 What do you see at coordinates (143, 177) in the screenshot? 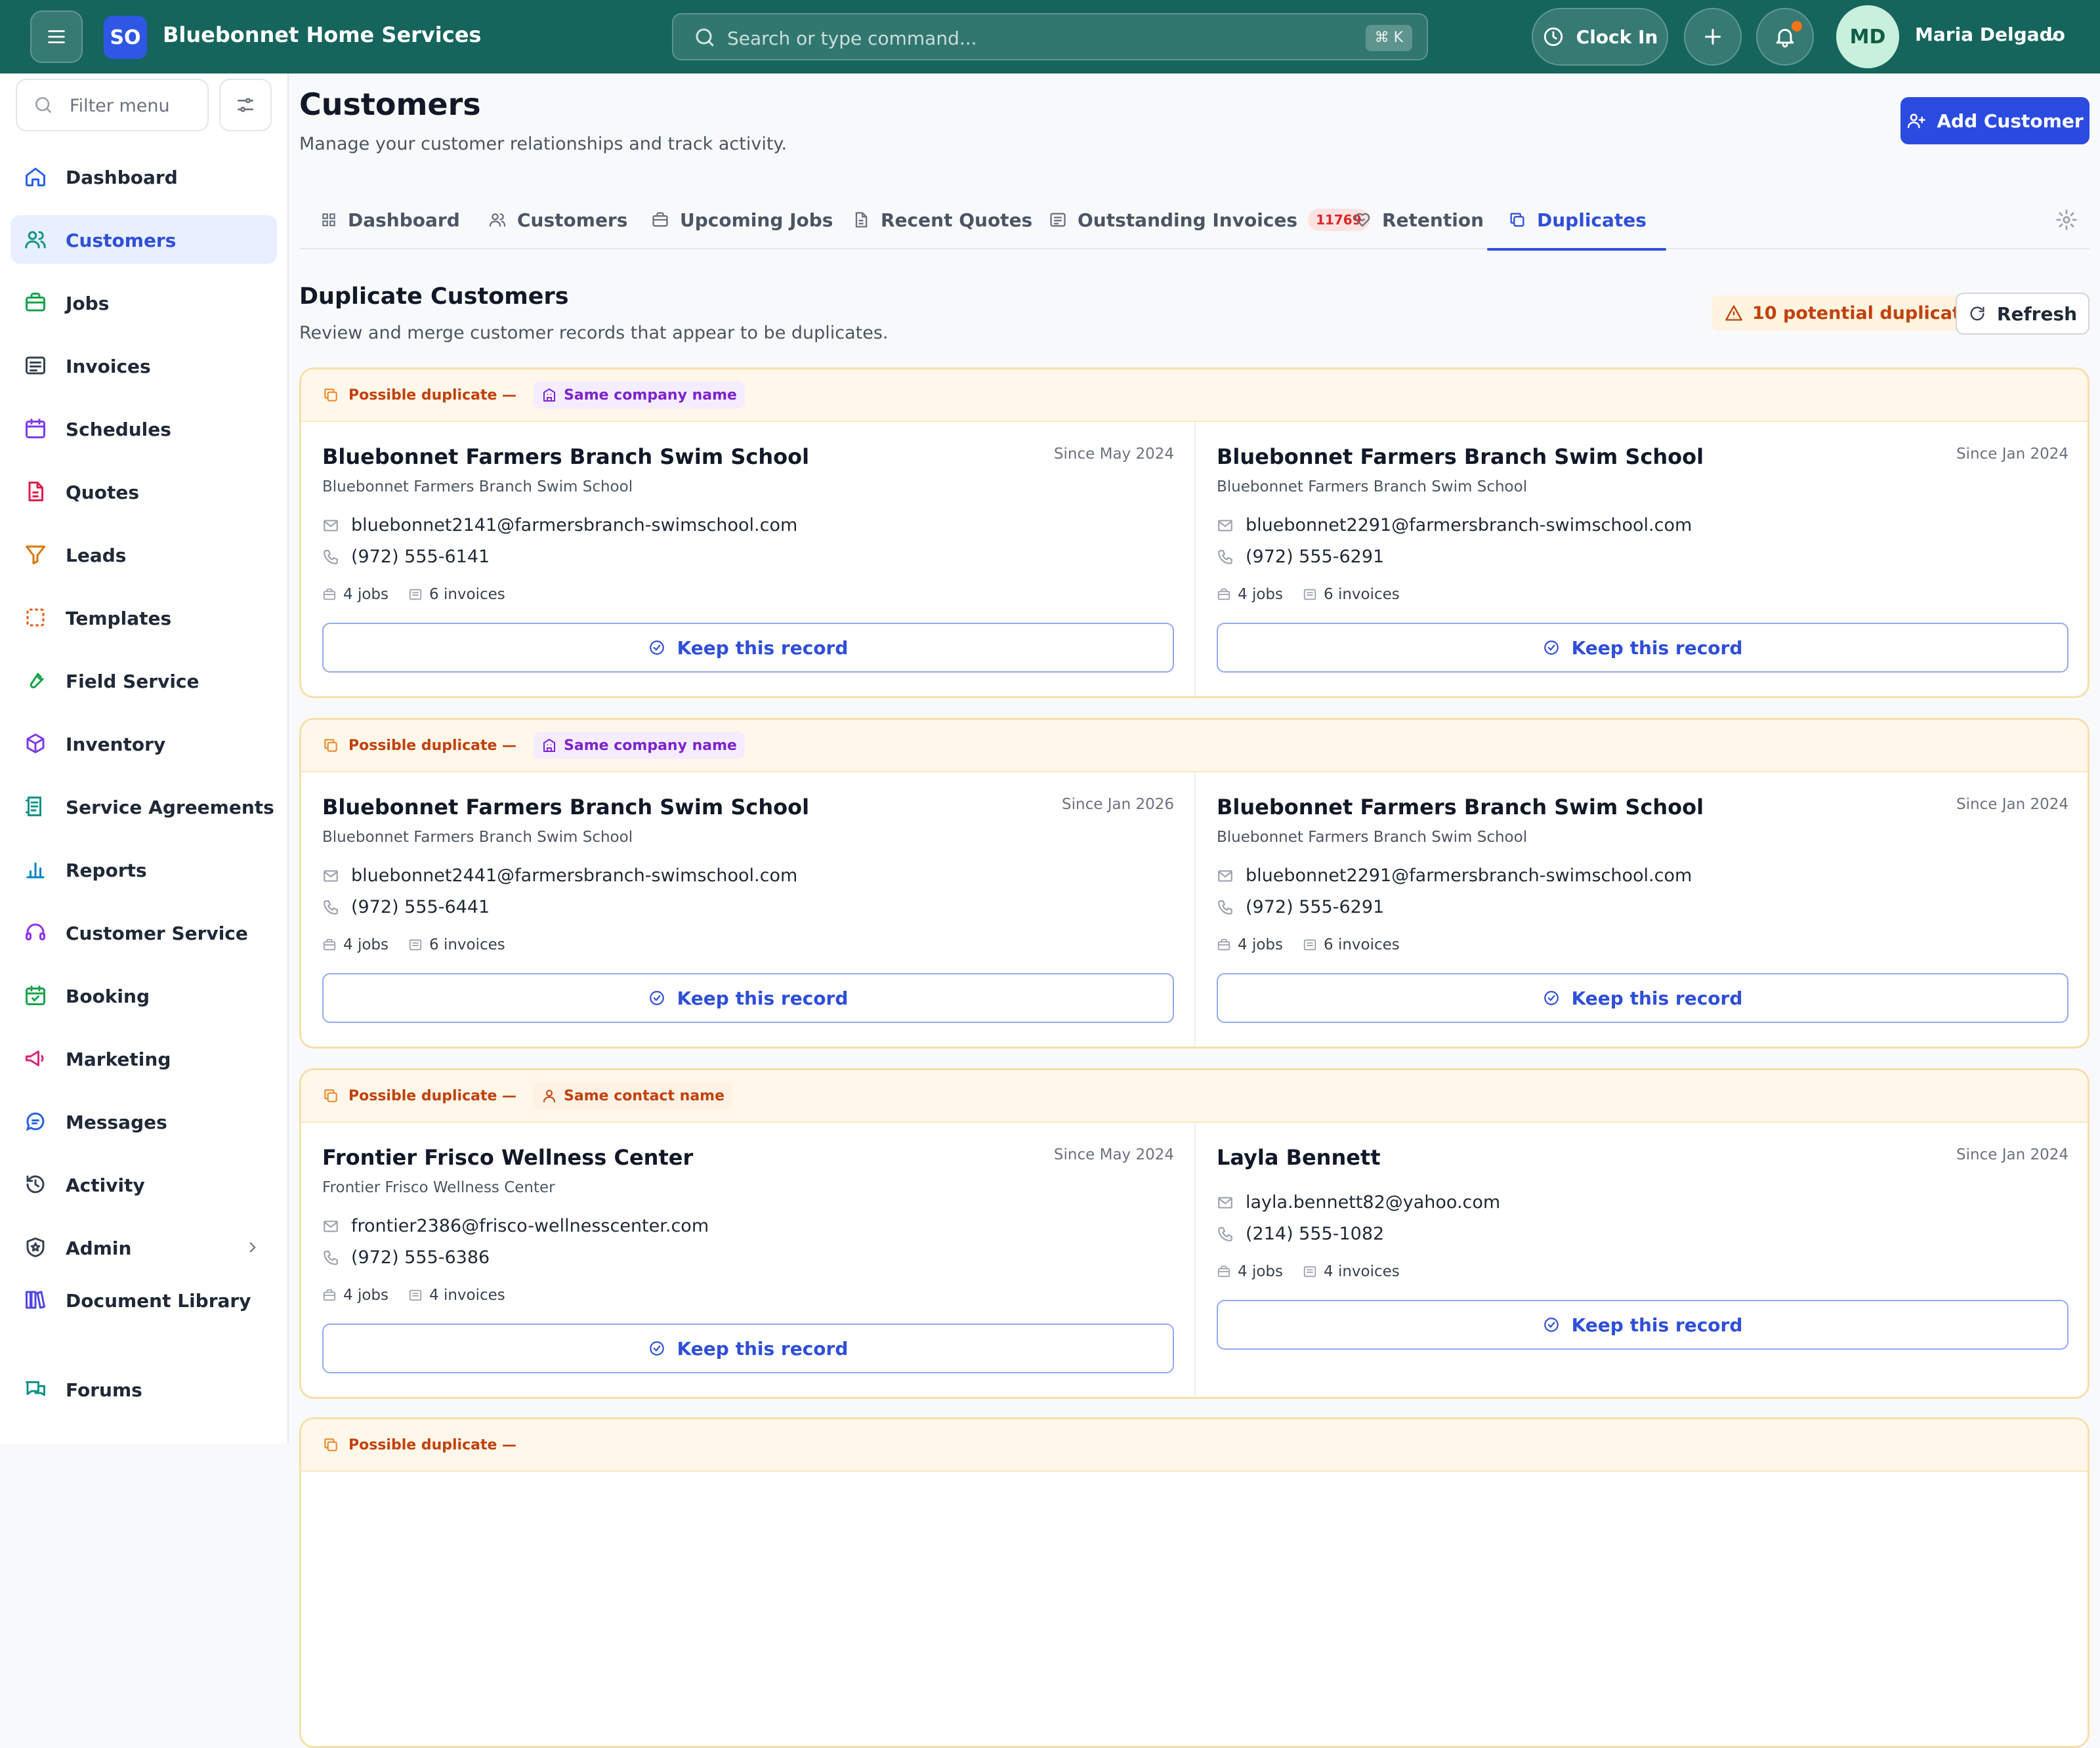
I see `sidebar-item-dashboard: Dashboard` at bounding box center [143, 177].